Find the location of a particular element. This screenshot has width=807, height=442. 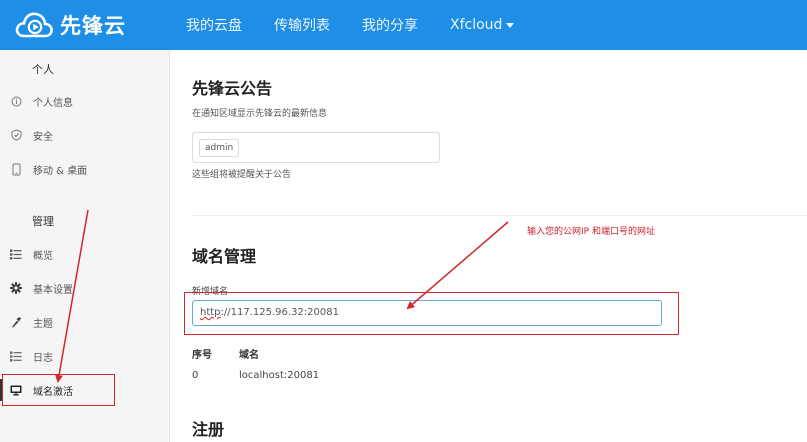

brush-icon is located at coordinates (16, 322).